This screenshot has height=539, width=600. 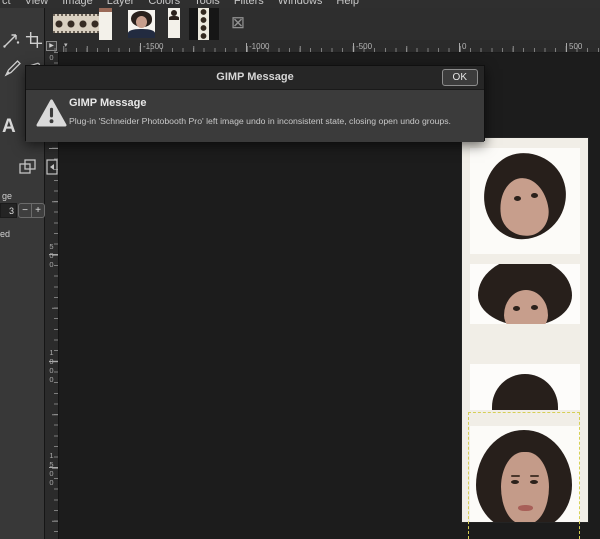 I want to click on menu-item-layer: Layer, so click(x=121, y=3).